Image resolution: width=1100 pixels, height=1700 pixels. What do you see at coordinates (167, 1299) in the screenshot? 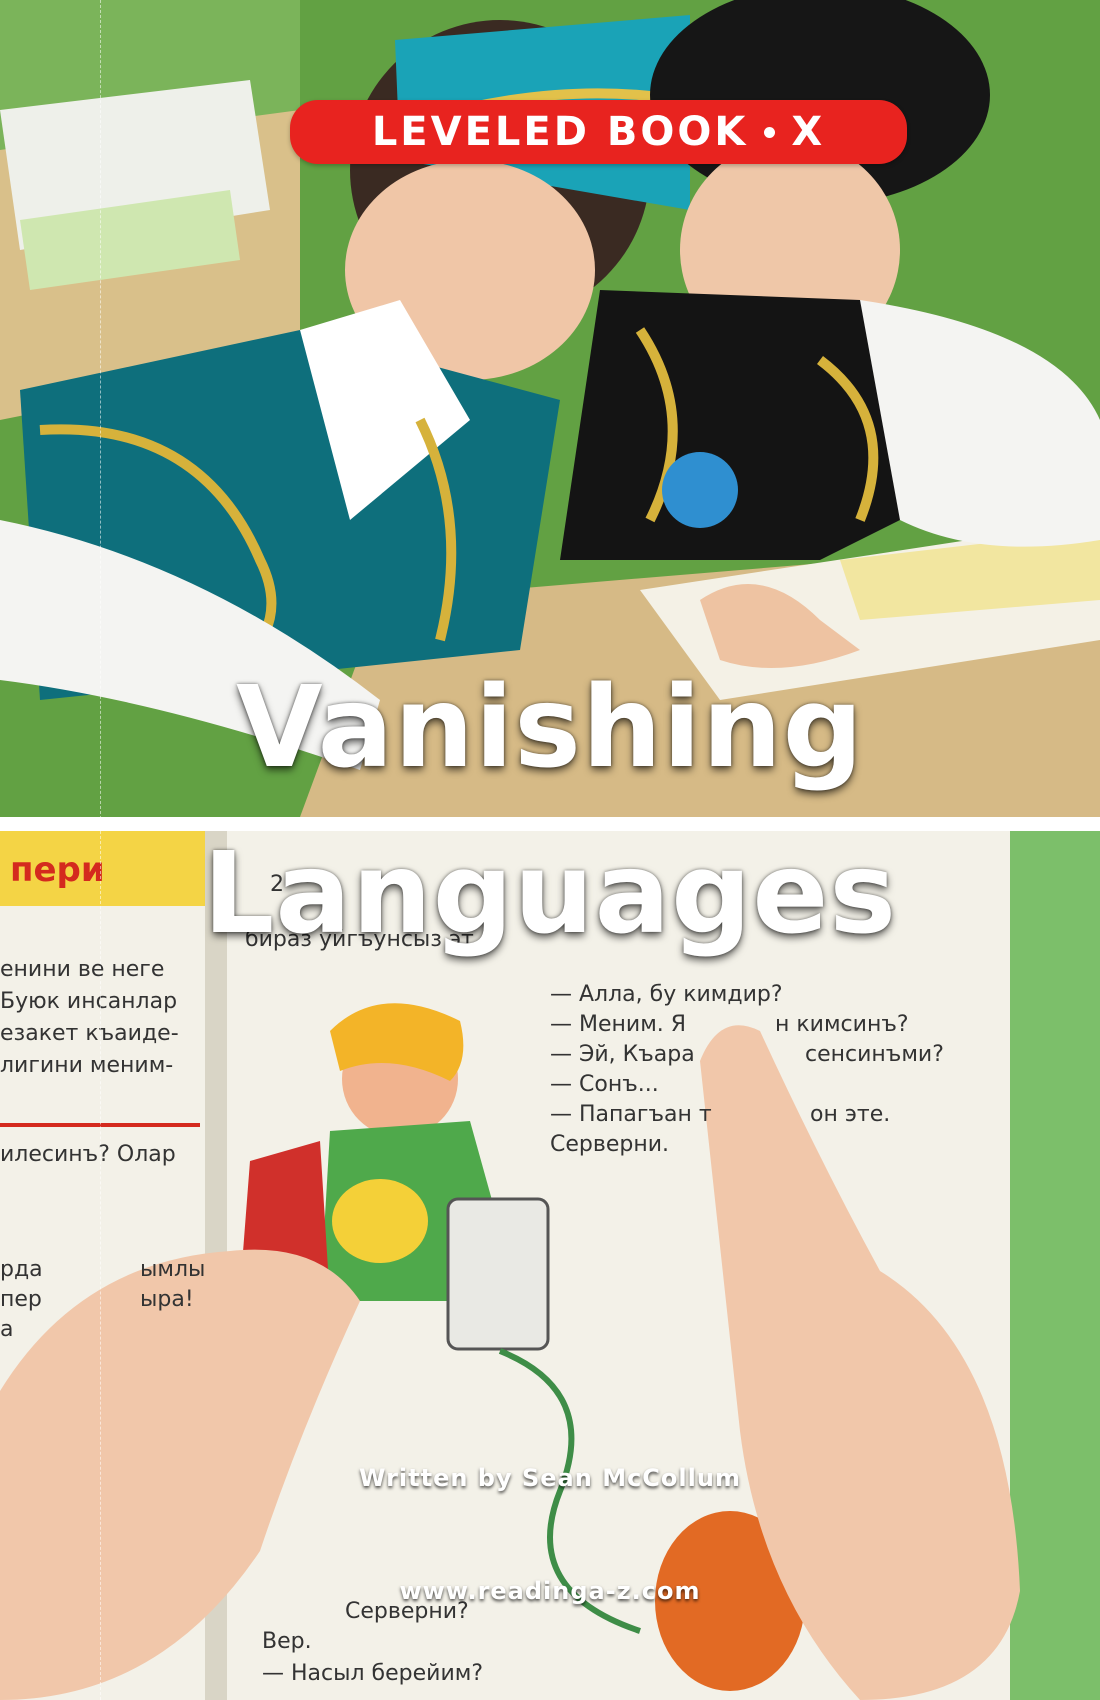
I see `left-page-line: ыра!` at bounding box center [167, 1299].